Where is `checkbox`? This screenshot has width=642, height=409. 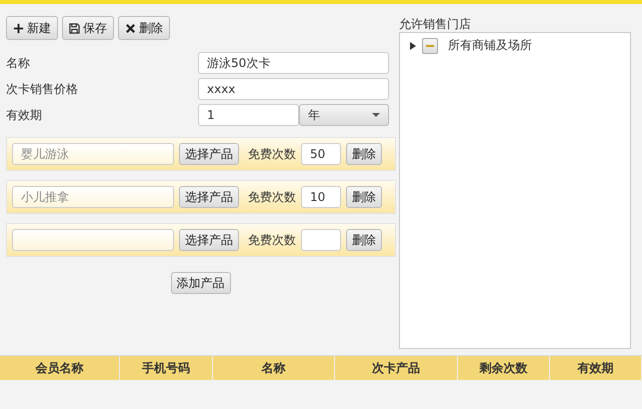 checkbox is located at coordinates (430, 46).